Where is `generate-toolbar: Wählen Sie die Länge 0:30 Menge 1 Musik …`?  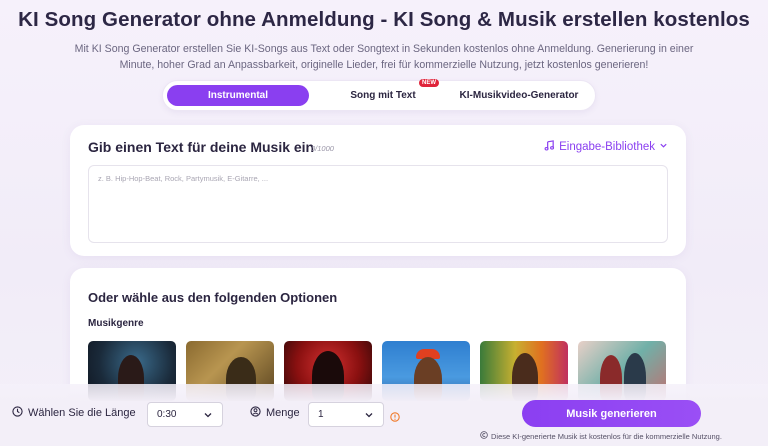 generate-toolbar: Wählen Sie die Länge 0:30 Menge 1 Musik … is located at coordinates (384, 415).